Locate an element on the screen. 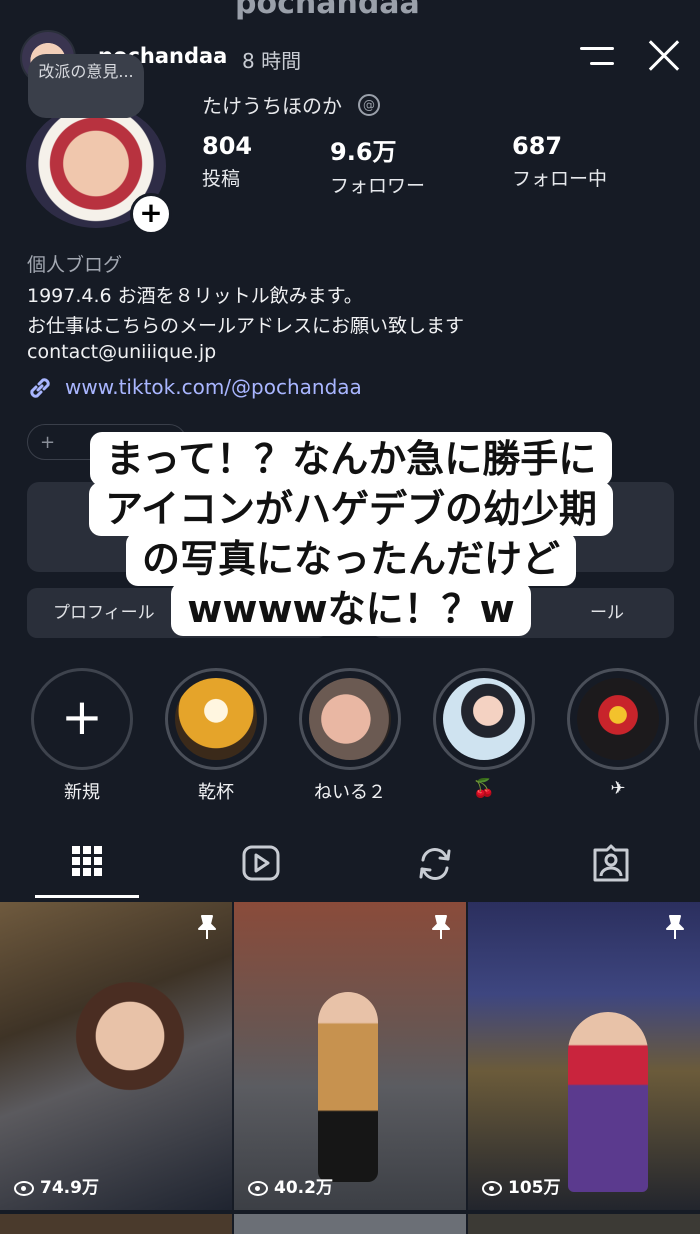 The image size is (700, 1234). repost-icon is located at coordinates (435, 864).